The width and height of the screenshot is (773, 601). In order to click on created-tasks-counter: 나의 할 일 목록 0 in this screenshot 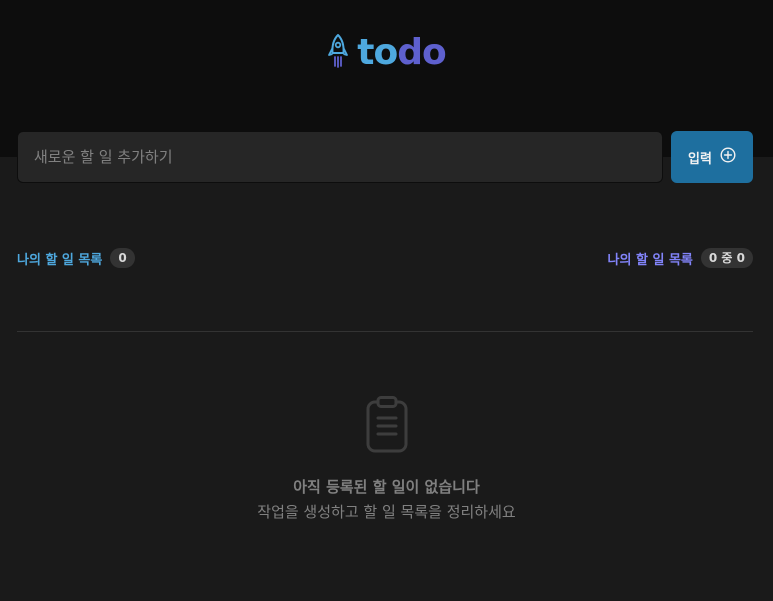, I will do `click(76, 258)`.